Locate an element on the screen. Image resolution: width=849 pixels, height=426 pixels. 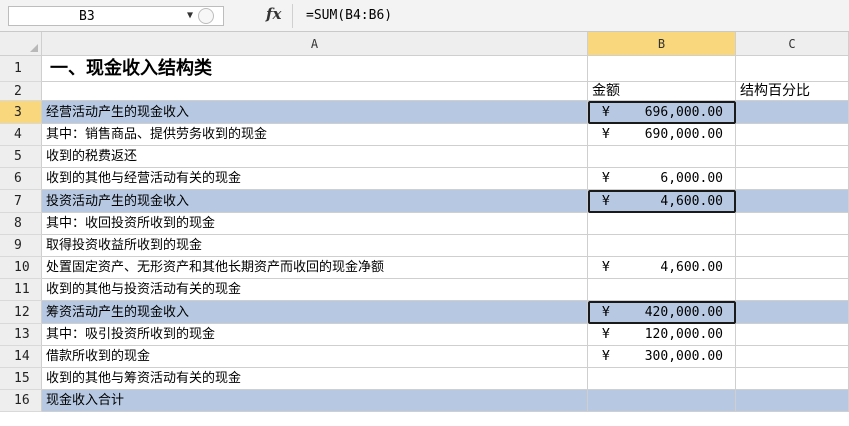
row-header-5: 5 is located at coordinates (21, 157).